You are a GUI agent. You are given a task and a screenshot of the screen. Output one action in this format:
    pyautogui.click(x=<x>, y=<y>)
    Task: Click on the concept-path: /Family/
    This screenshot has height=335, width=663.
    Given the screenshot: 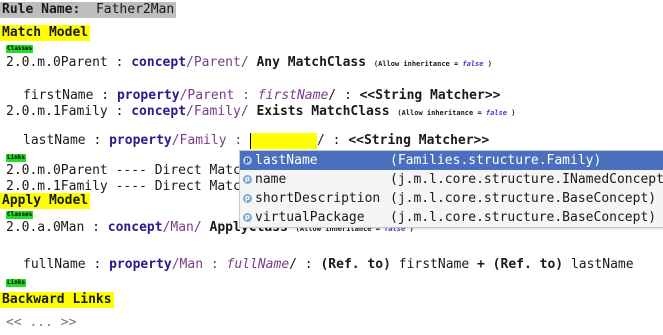 What is the action you would take?
    pyautogui.click(x=217, y=111)
    